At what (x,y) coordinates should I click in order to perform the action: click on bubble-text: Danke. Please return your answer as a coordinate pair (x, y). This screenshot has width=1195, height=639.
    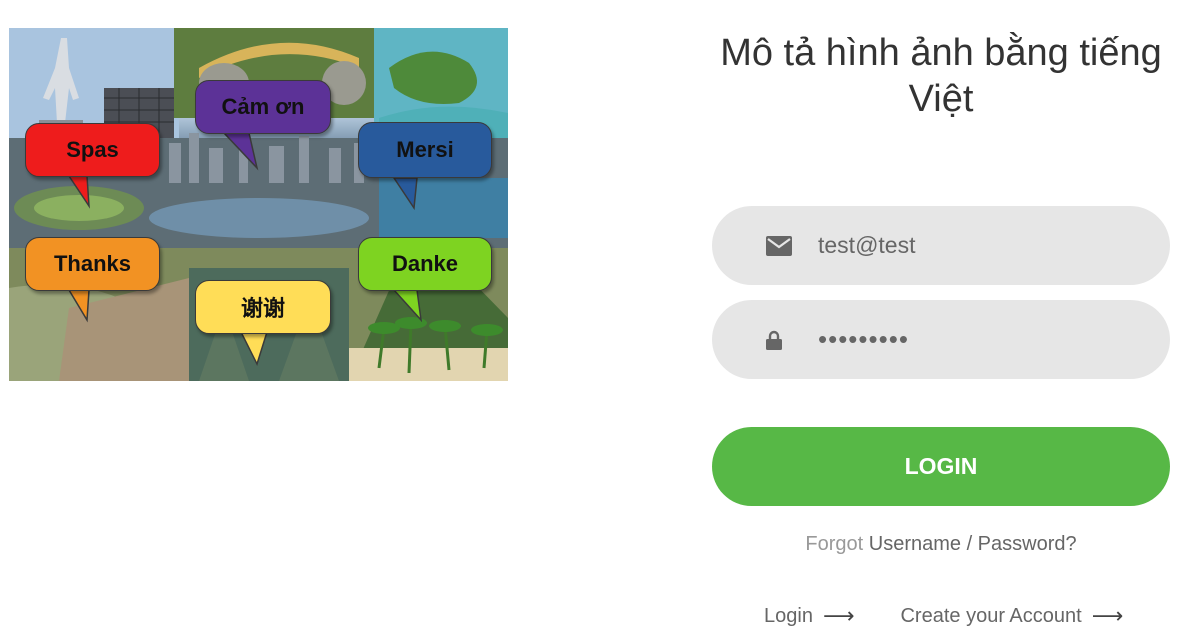
    Looking at the image, I should click on (425, 263).